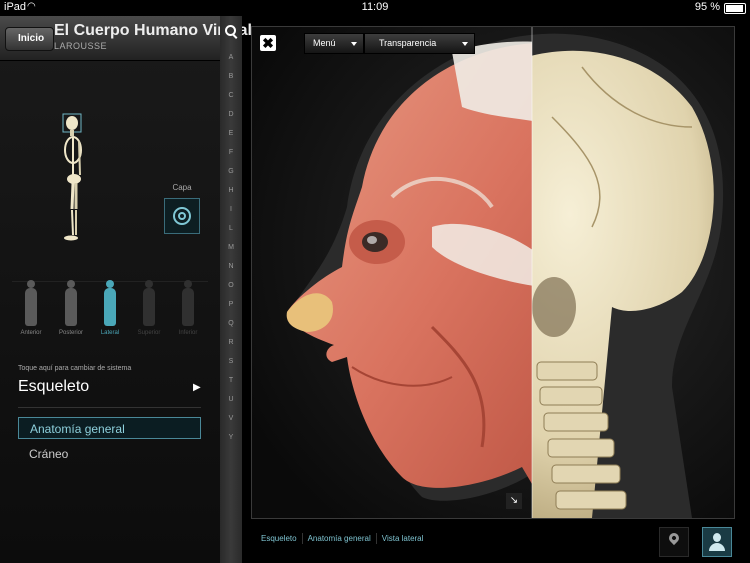 Image resolution: width=750 pixels, height=563 pixels. Describe the element at coordinates (149, 303) in the screenshot. I see `body-top-icon` at that location.